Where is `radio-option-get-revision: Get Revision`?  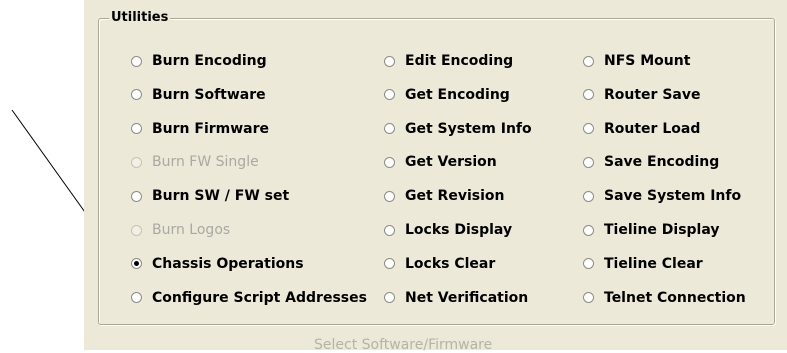 radio-option-get-revision: Get Revision is located at coordinates (444, 196).